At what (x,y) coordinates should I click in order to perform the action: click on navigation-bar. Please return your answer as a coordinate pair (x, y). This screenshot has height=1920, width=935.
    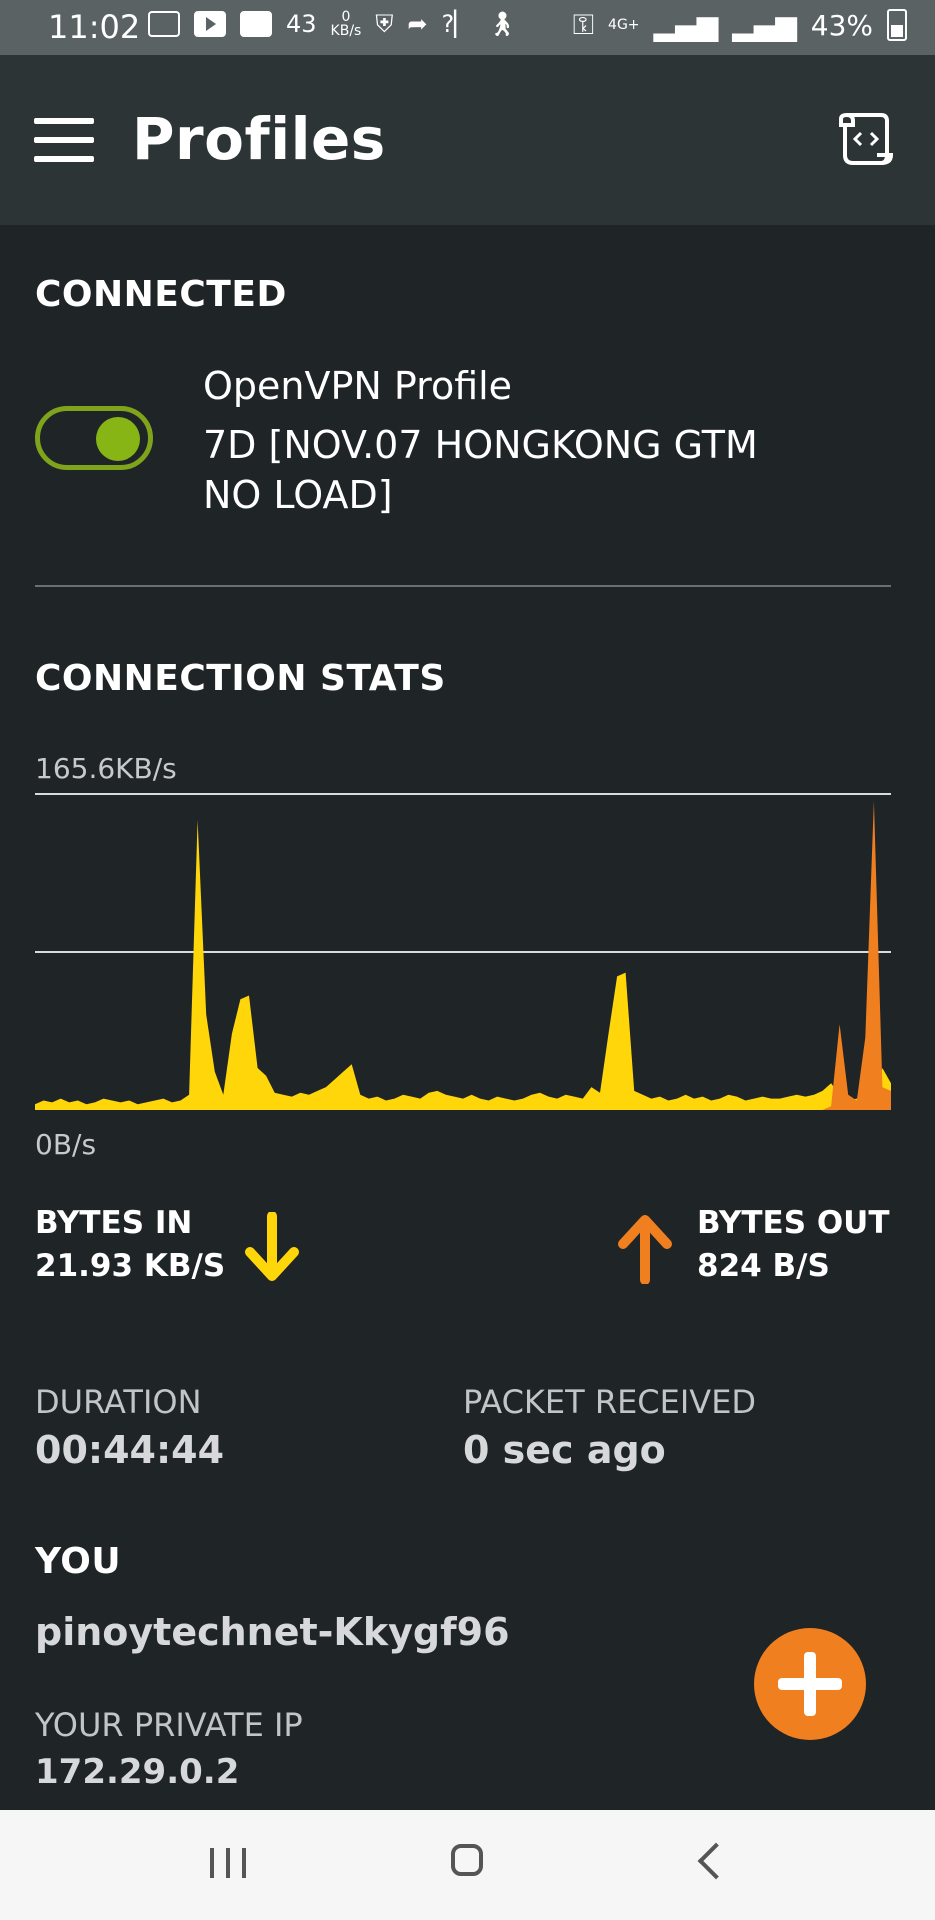
    Looking at the image, I should click on (467, 1865).